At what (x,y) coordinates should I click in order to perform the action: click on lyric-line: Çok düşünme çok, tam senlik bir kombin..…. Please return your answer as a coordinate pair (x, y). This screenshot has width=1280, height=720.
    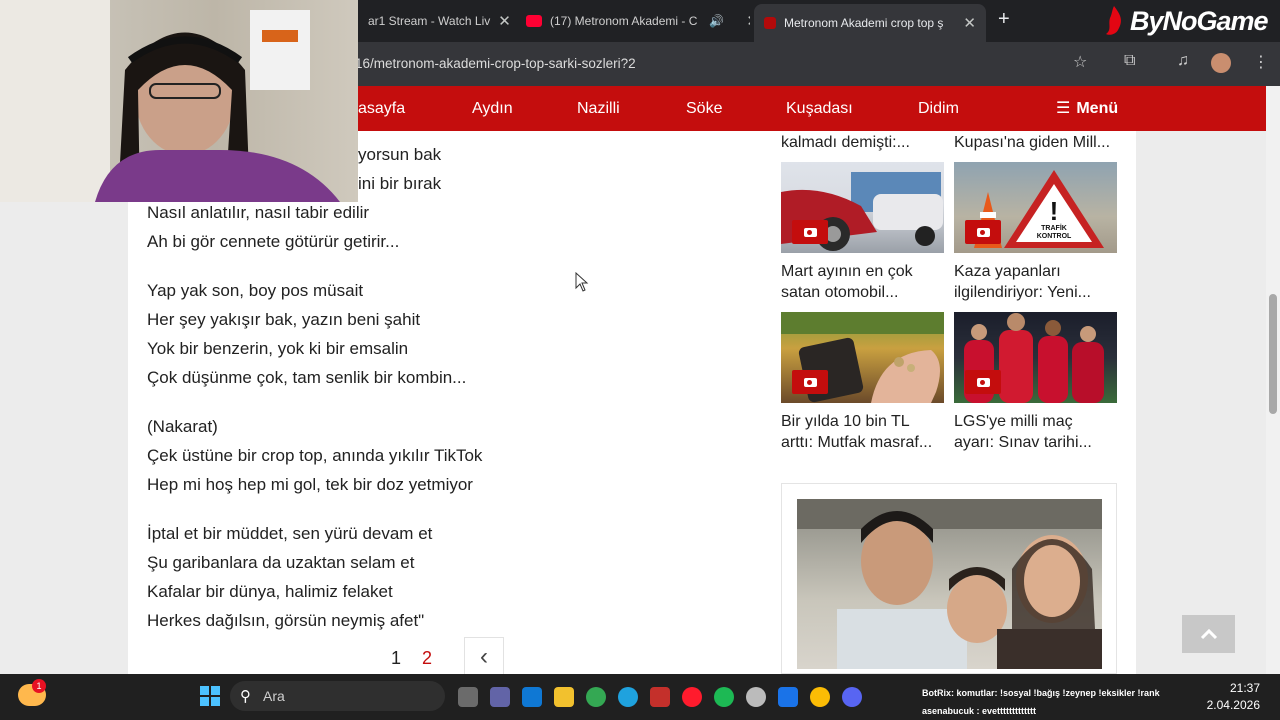
    Looking at the image, I should click on (307, 377).